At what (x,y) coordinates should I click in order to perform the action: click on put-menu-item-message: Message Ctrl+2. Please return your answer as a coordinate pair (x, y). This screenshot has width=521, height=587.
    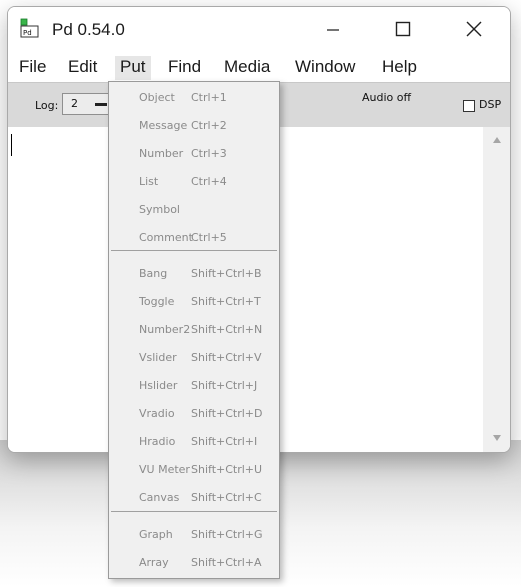
    Looking at the image, I should click on (194, 126).